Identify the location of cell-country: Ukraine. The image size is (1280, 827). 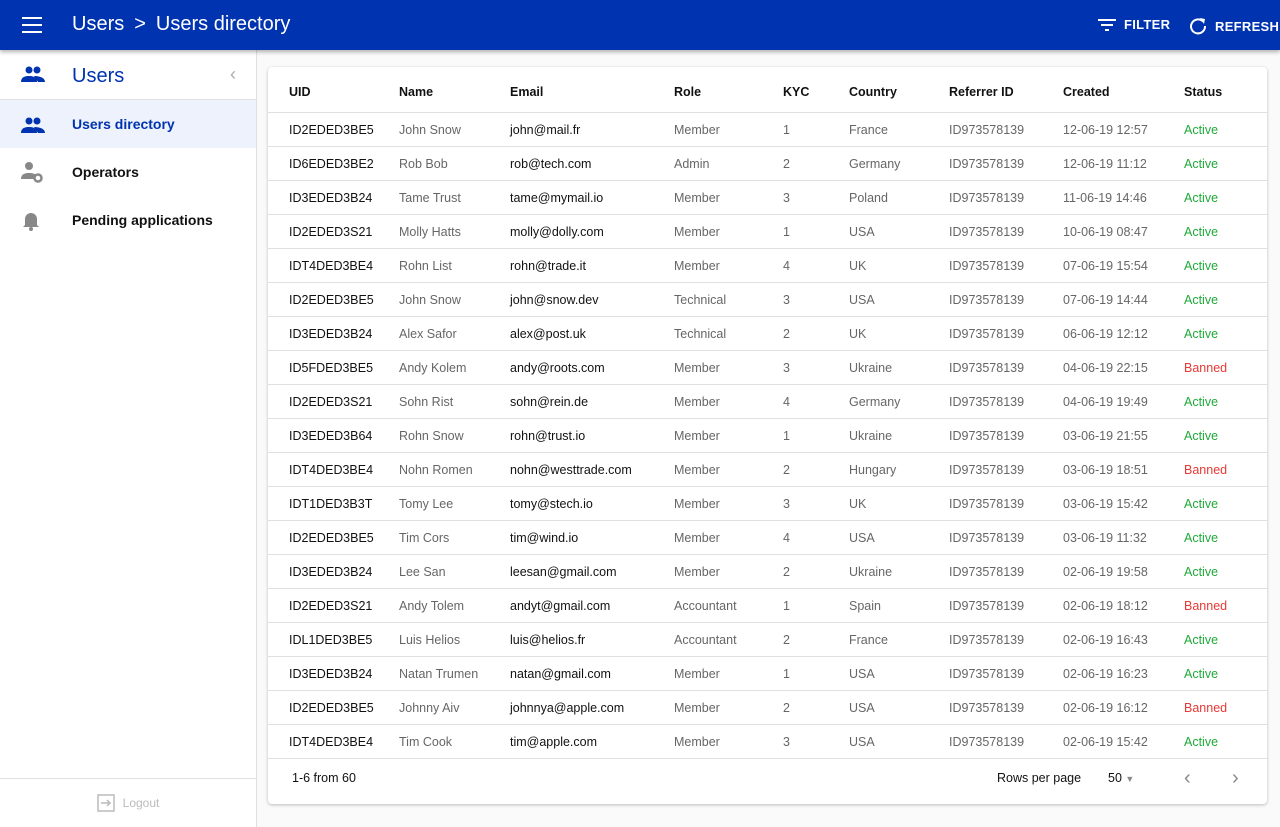
(871, 436).